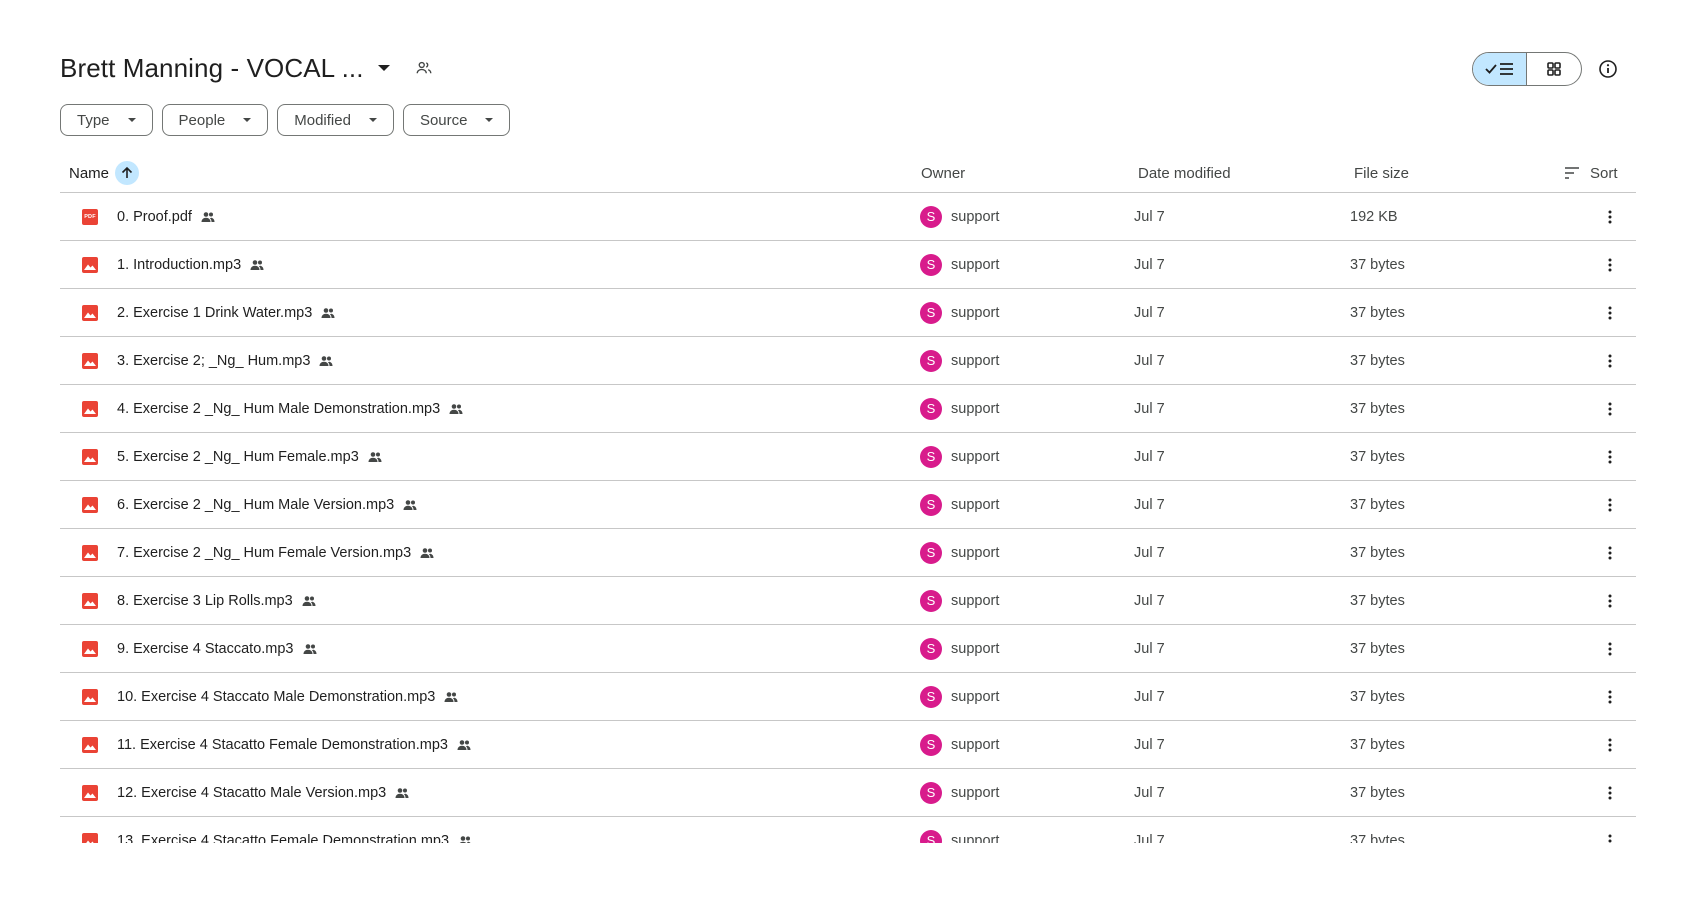 This screenshot has width=1696, height=914. I want to click on pdf-file-icon: PDF, so click(90, 216).